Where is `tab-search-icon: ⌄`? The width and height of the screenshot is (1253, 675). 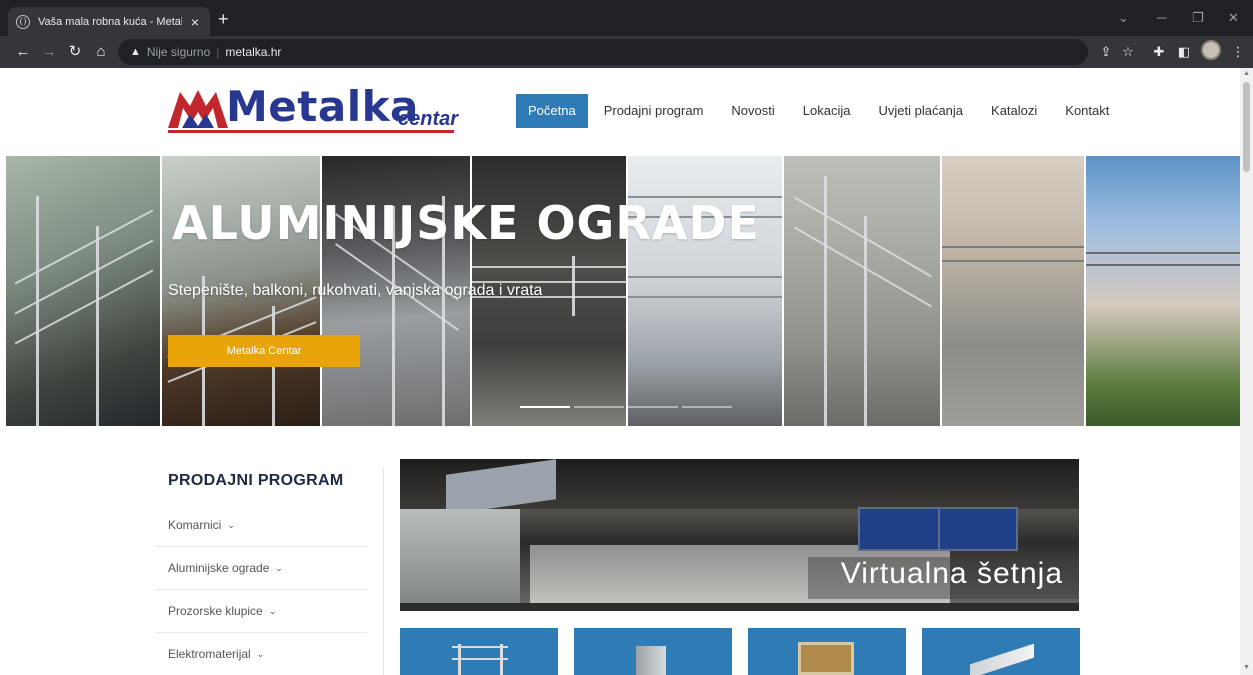
tab-search-icon: ⌄ is located at coordinates (1123, 18).